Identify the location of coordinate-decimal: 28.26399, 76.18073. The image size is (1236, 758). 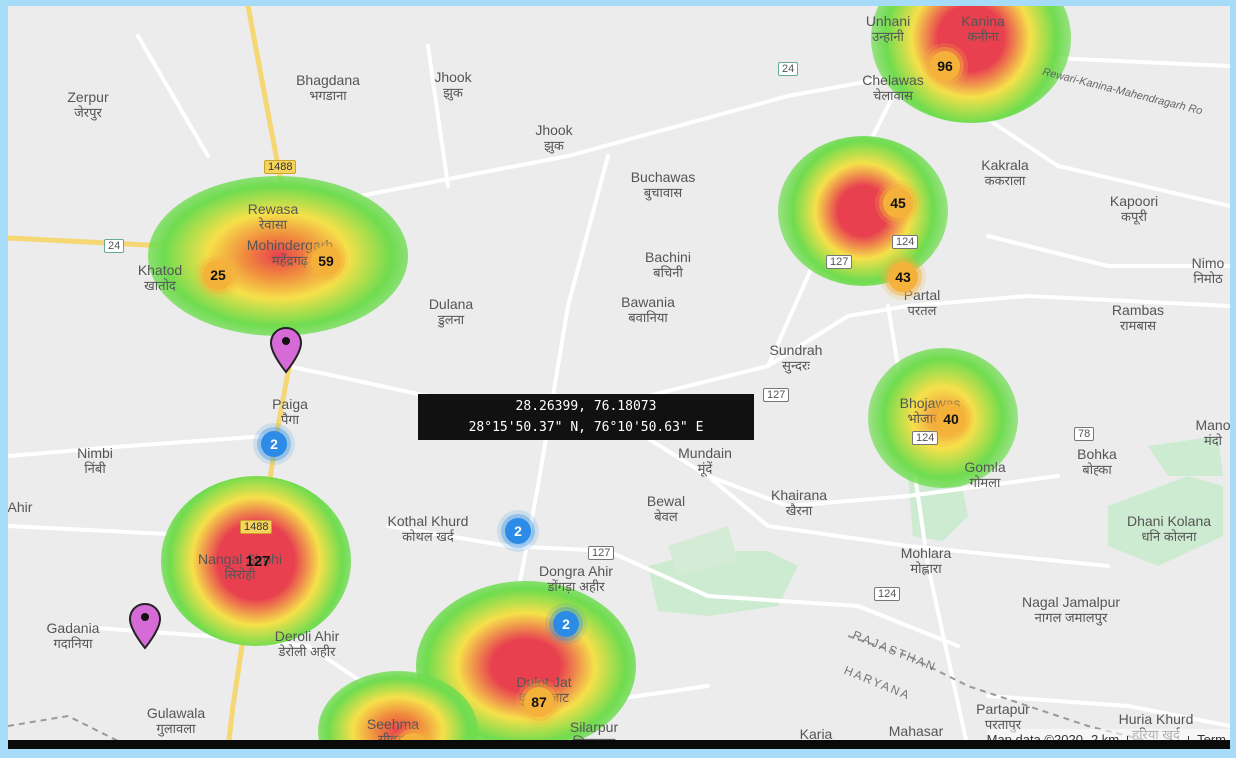
(586, 406).